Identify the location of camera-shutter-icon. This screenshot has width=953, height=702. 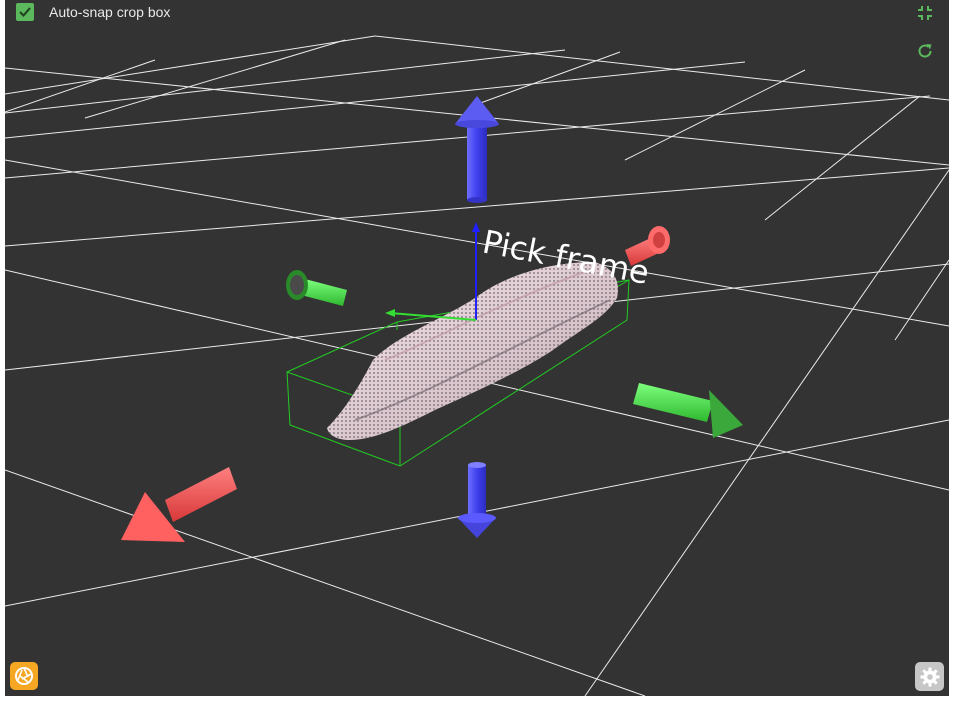
(24, 676).